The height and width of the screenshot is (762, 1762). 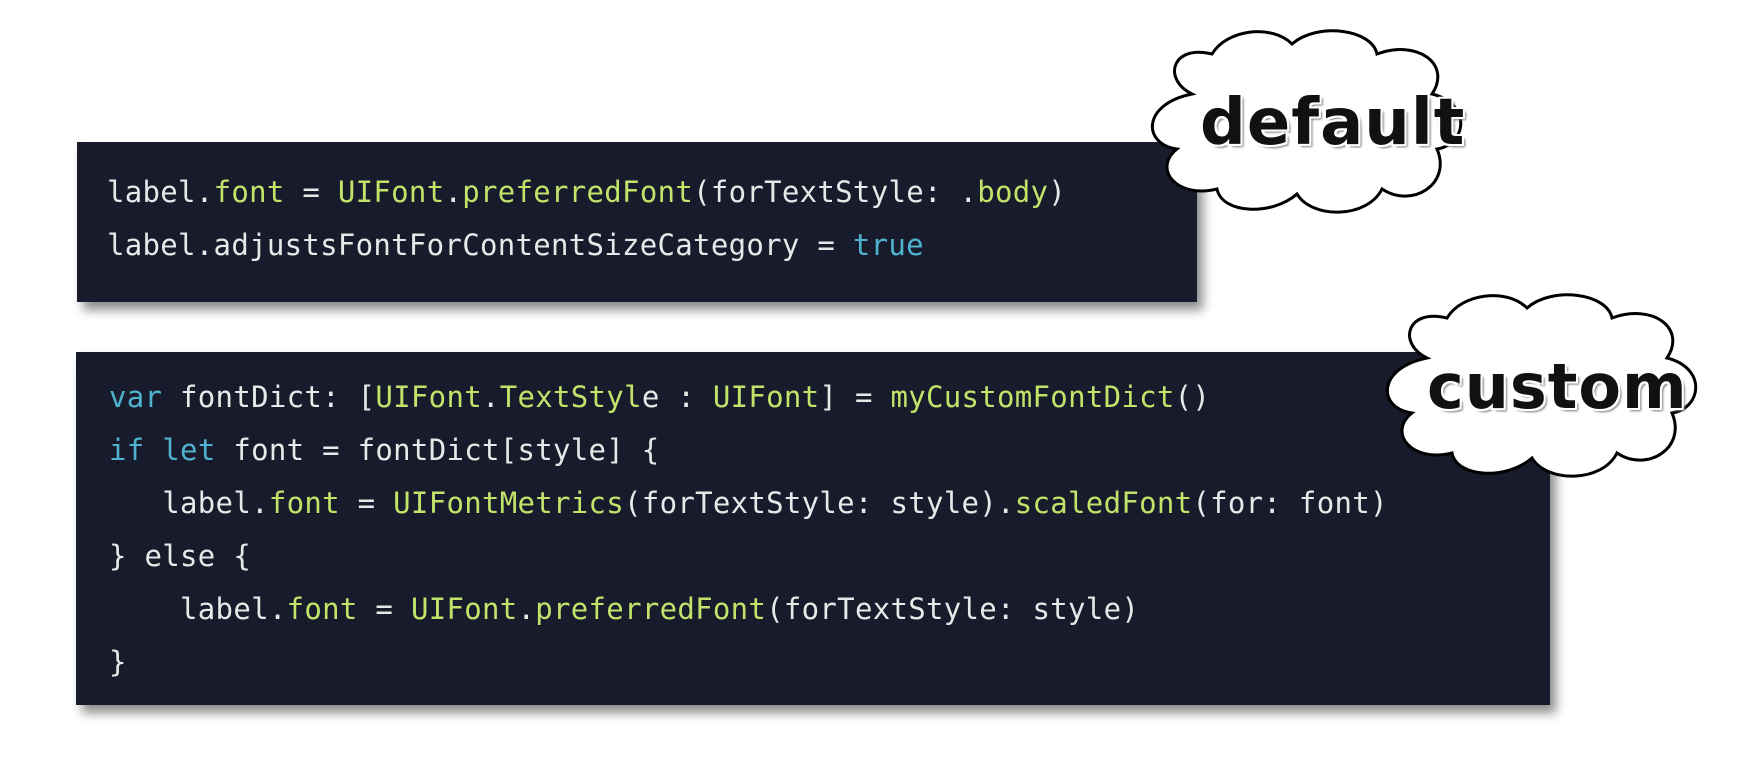 I want to click on code-token: } else {, so click(x=180, y=556).